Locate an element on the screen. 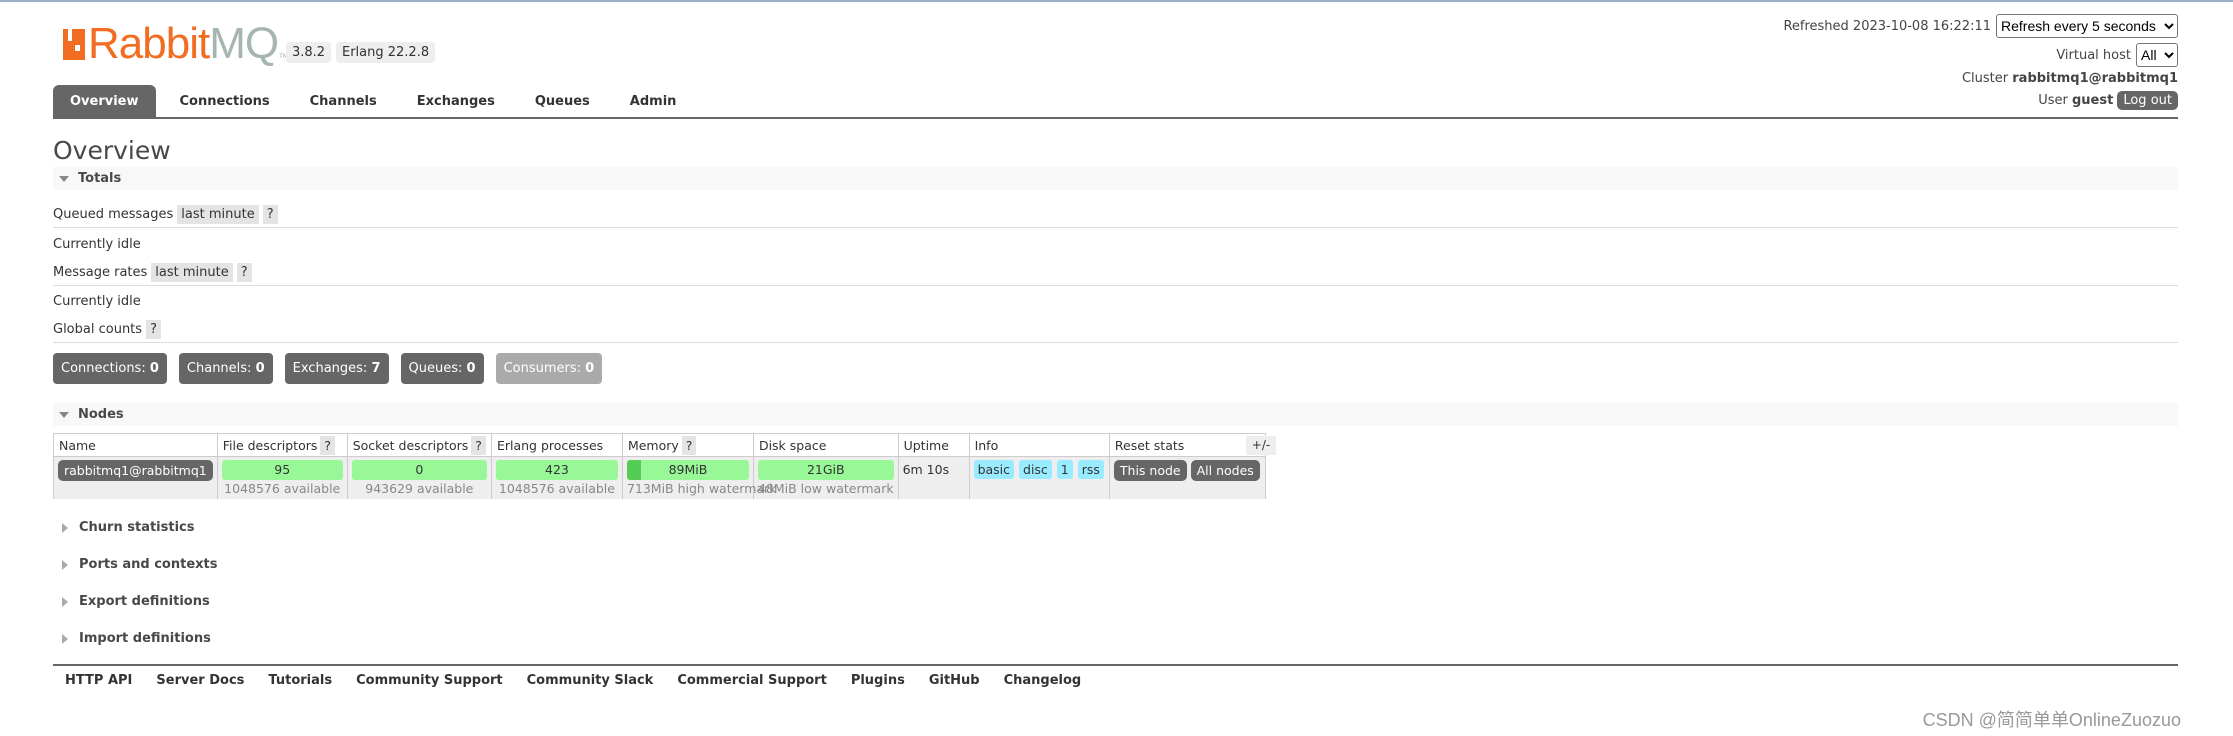  version-badge: 3.8.2 is located at coordinates (309, 52).